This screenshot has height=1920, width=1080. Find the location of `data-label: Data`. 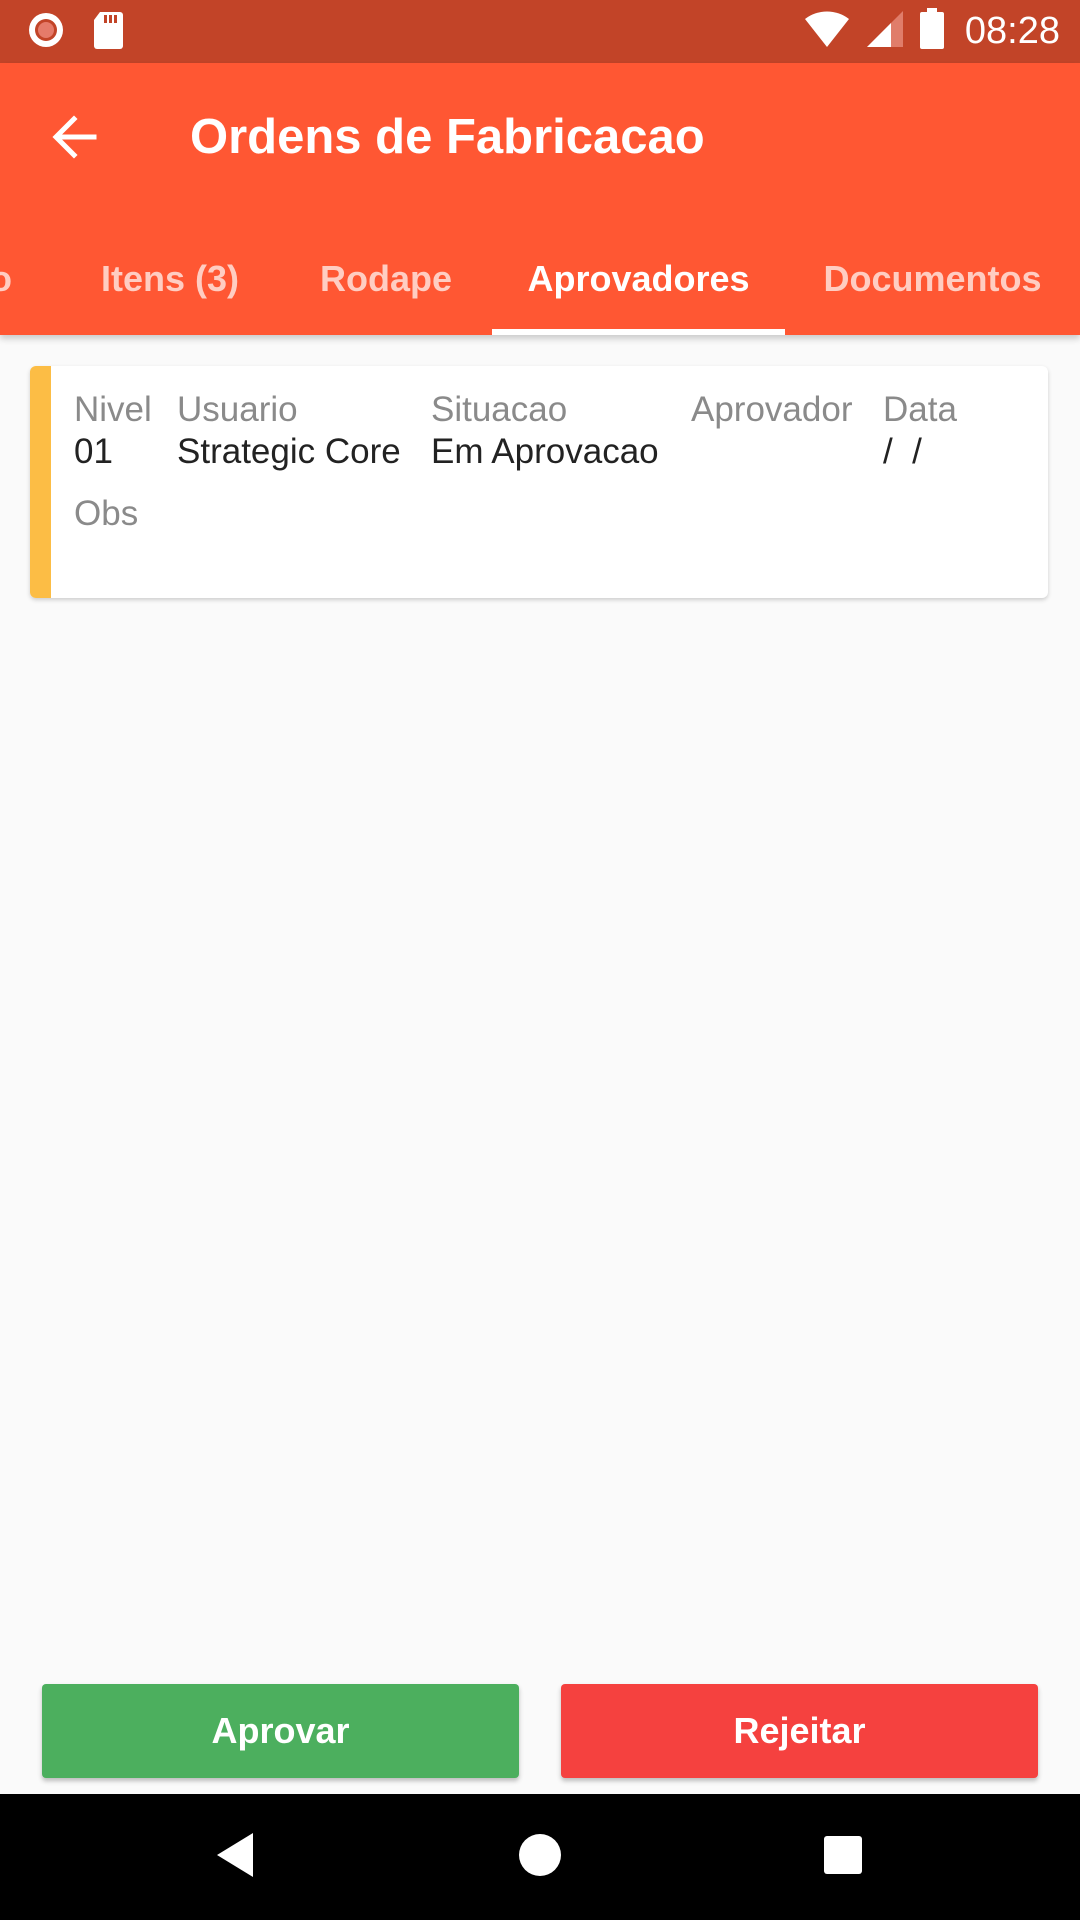

data-label: Data is located at coordinates (920, 409).